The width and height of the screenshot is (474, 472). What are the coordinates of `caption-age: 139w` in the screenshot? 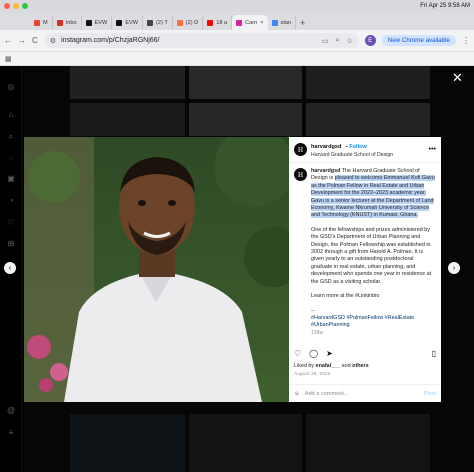 It's located at (317, 332).